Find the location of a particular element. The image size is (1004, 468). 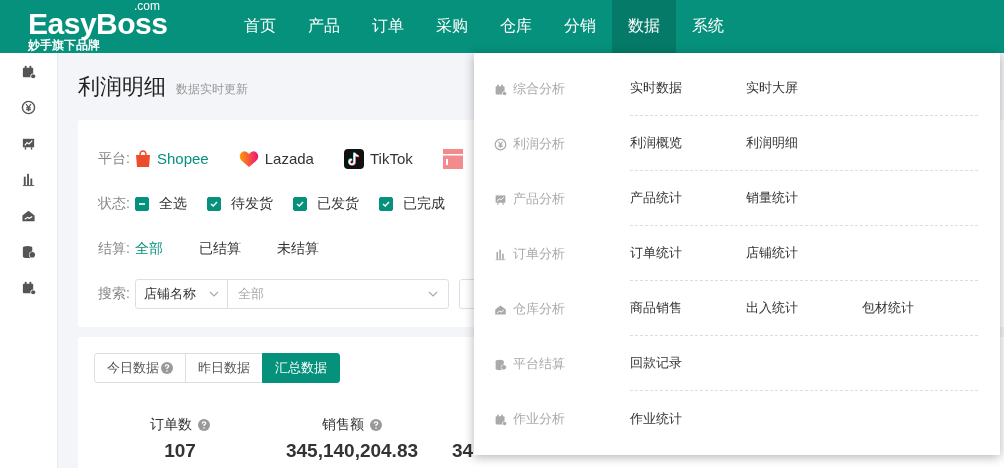

nav-tab: 产品 is located at coordinates (324, 26).